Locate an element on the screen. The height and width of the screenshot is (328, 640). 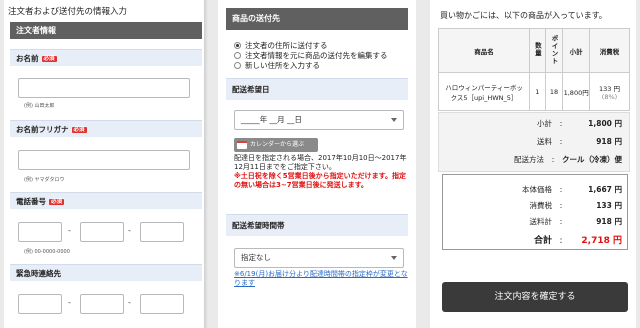
phone-example: (例) 00-0000-0000 is located at coordinates (47, 252).